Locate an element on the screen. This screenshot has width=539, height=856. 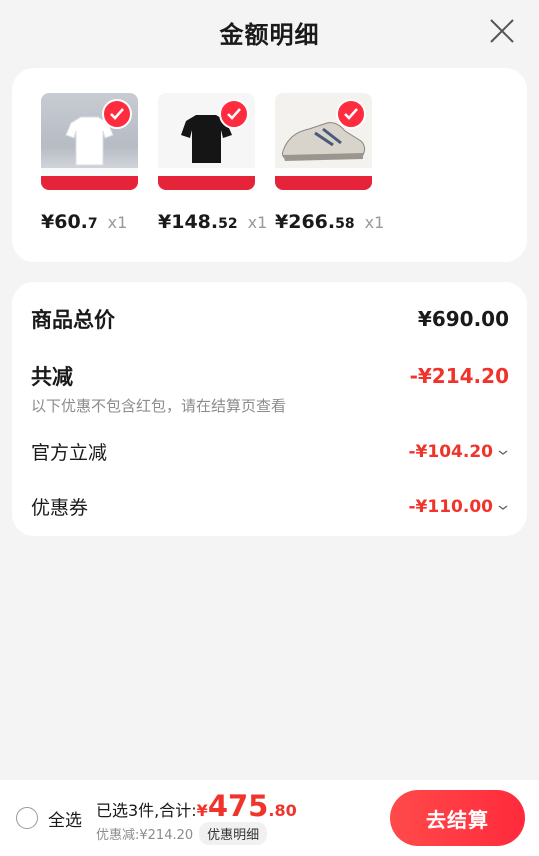
page-title: 金额明细 is located at coordinates (269, 34).